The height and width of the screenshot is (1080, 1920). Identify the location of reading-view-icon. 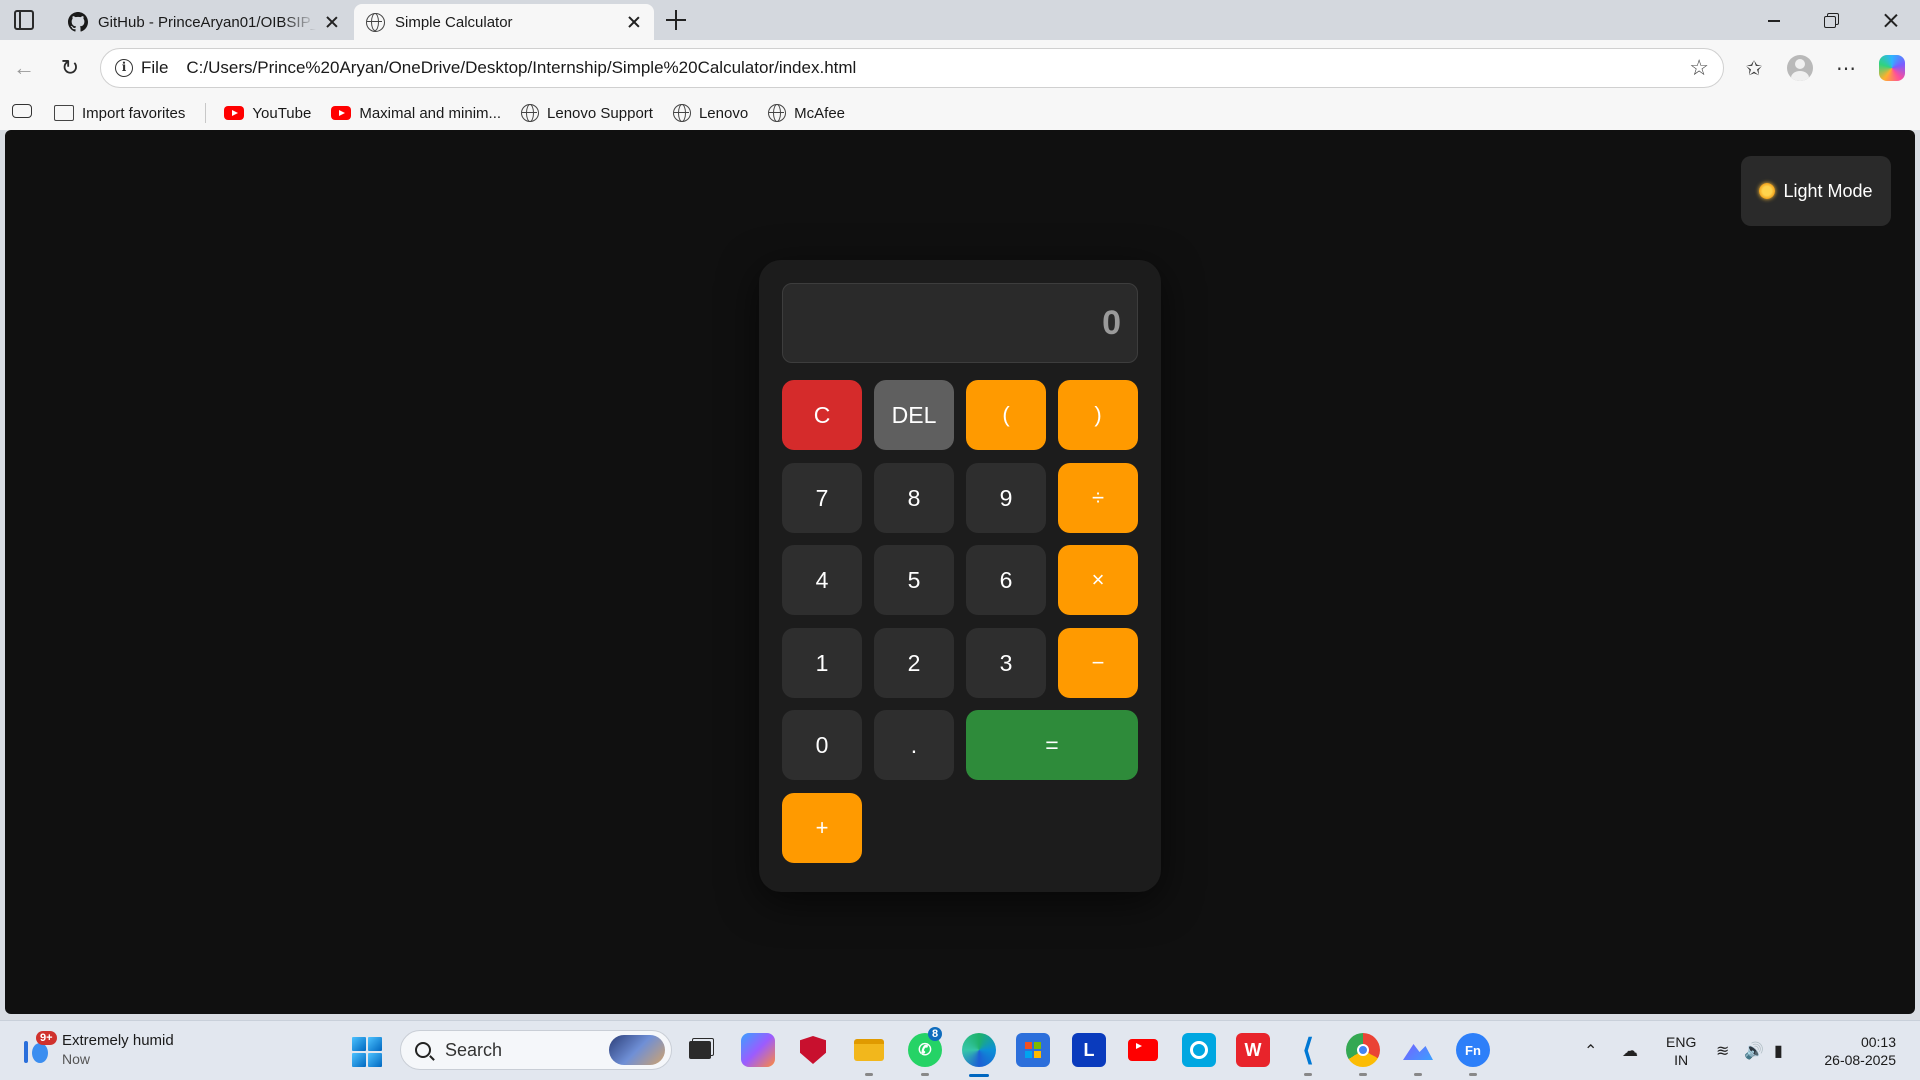
(22, 111).